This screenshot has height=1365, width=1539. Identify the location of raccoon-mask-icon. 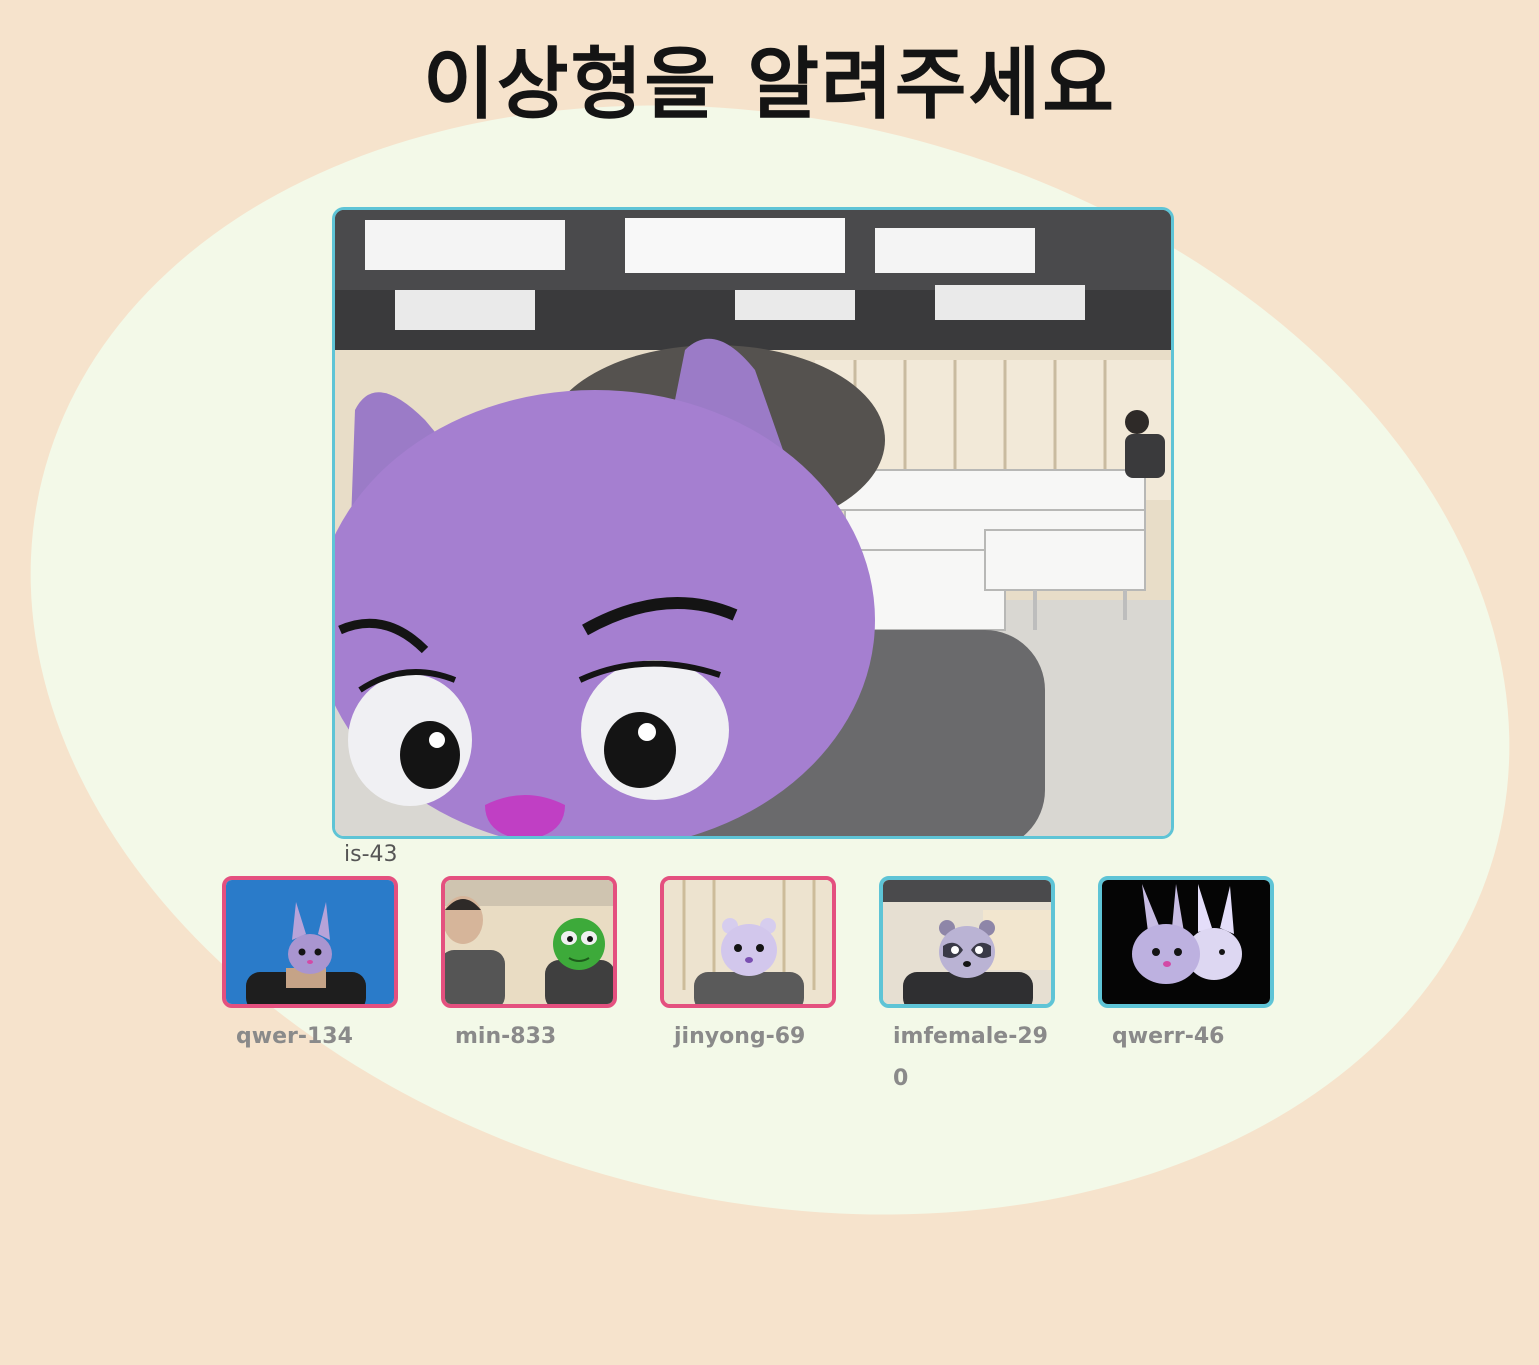
(967, 949).